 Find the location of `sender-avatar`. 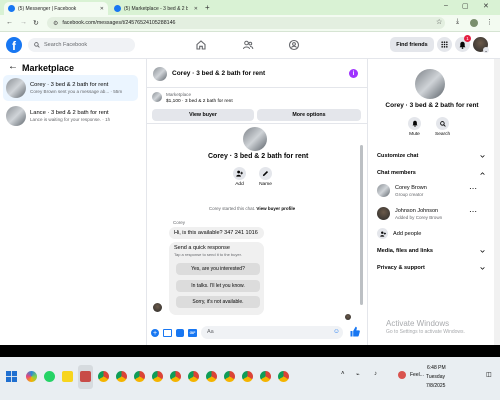

sender-avatar is located at coordinates (157, 307).